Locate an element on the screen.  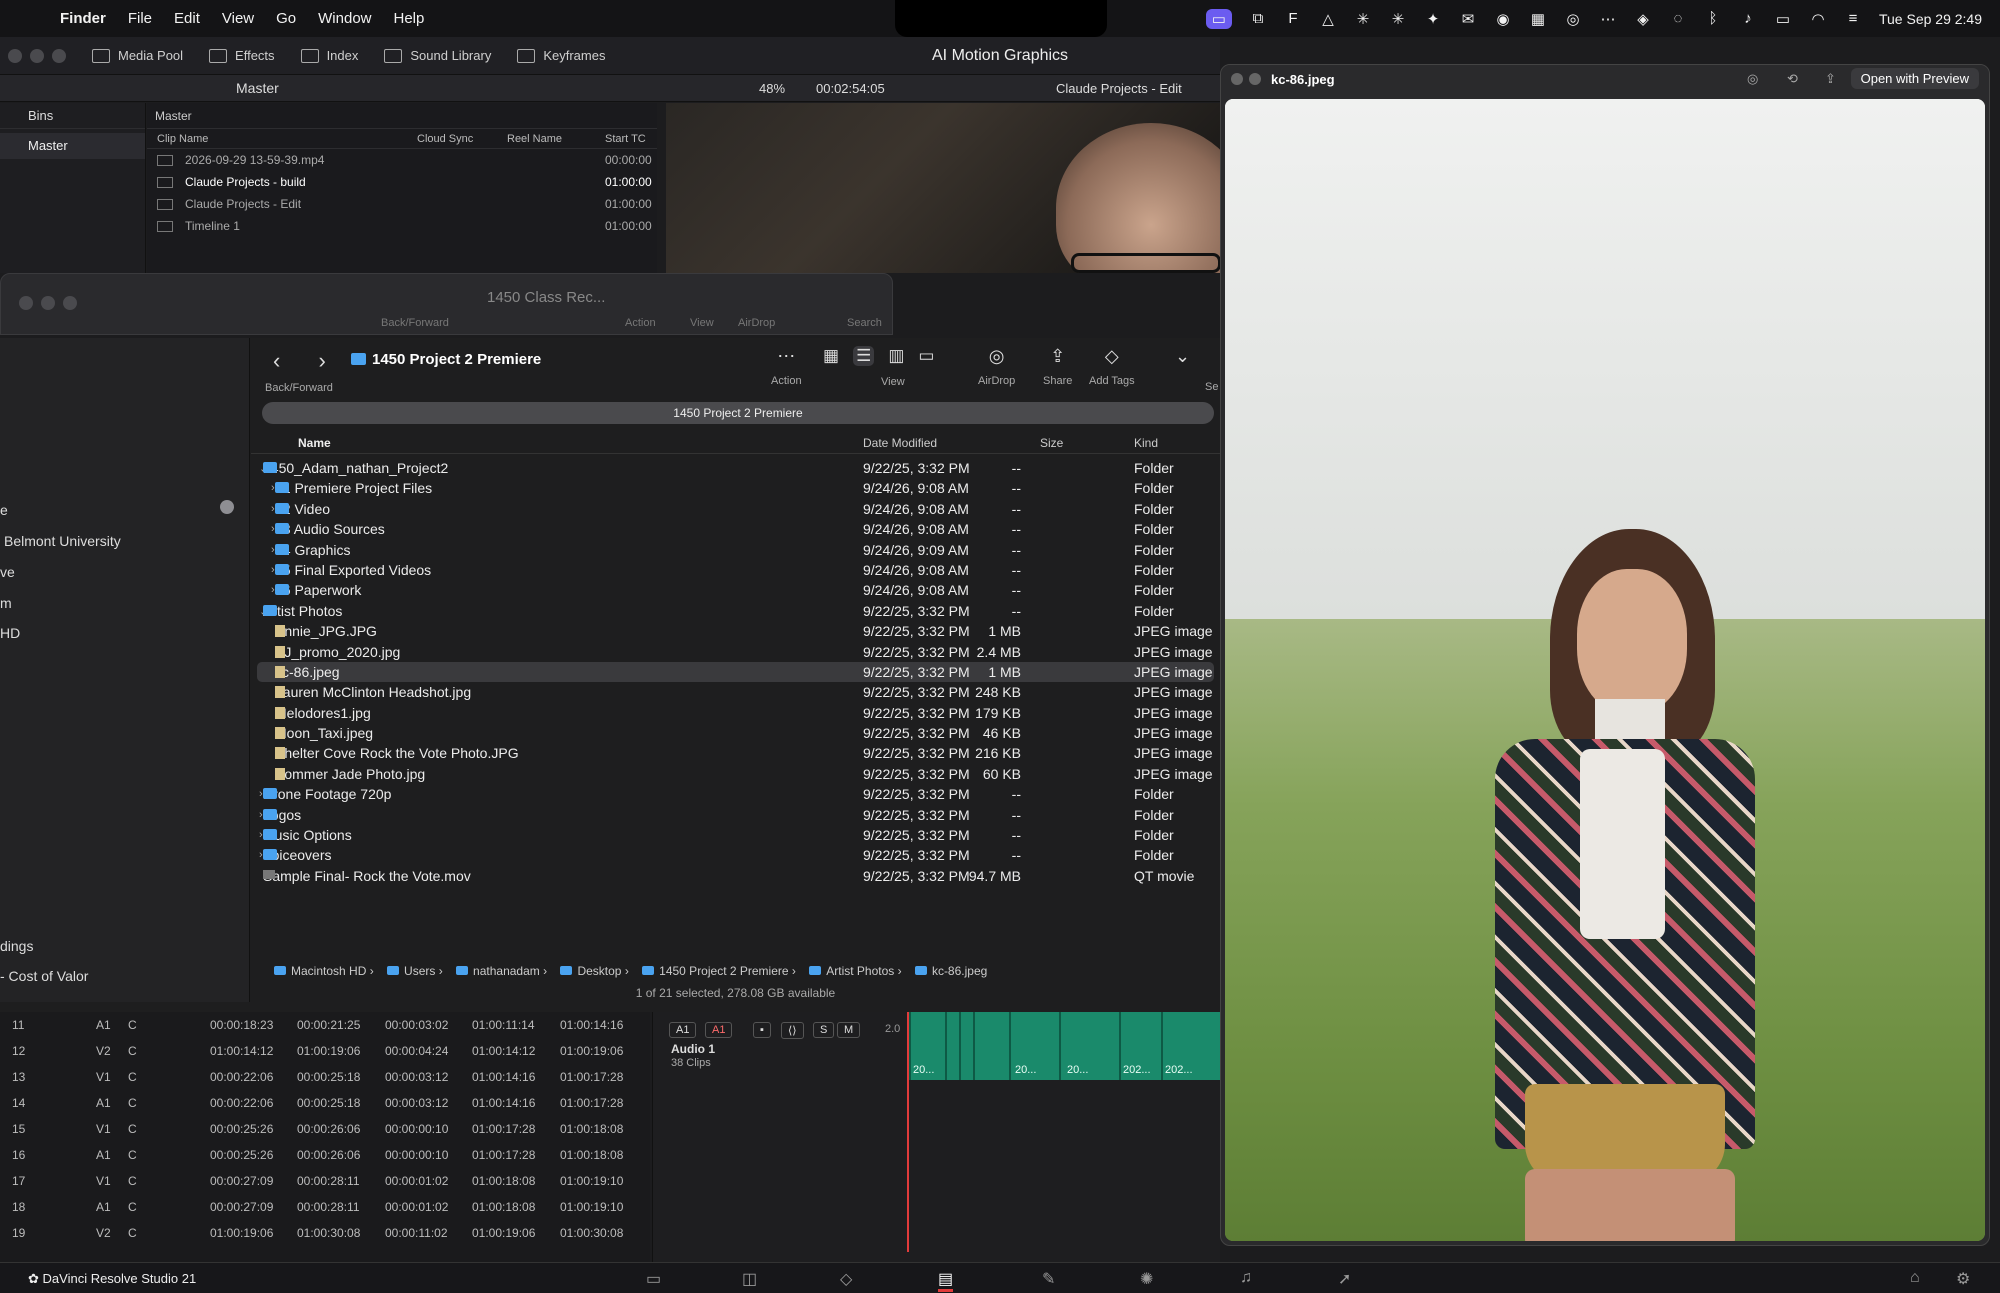
wifi-icon: ◠ is located at coordinates (1818, 19).